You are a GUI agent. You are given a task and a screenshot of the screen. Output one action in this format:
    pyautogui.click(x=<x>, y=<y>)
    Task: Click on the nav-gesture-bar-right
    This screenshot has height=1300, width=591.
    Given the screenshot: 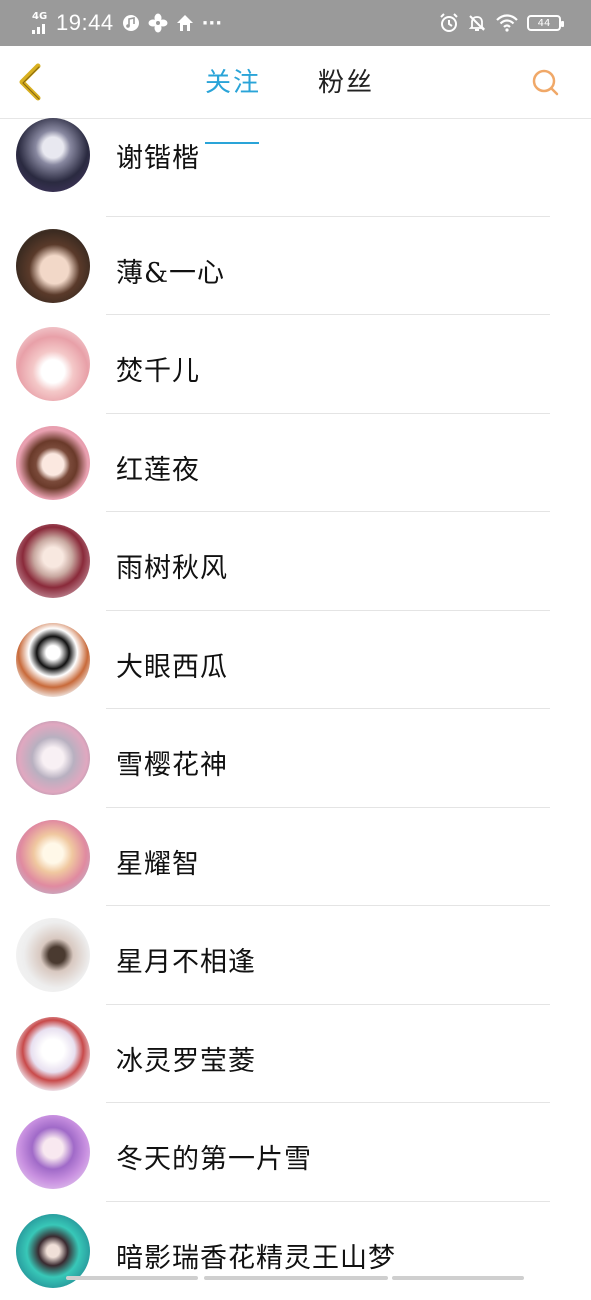 What is the action you would take?
    pyautogui.click(x=458, y=1278)
    